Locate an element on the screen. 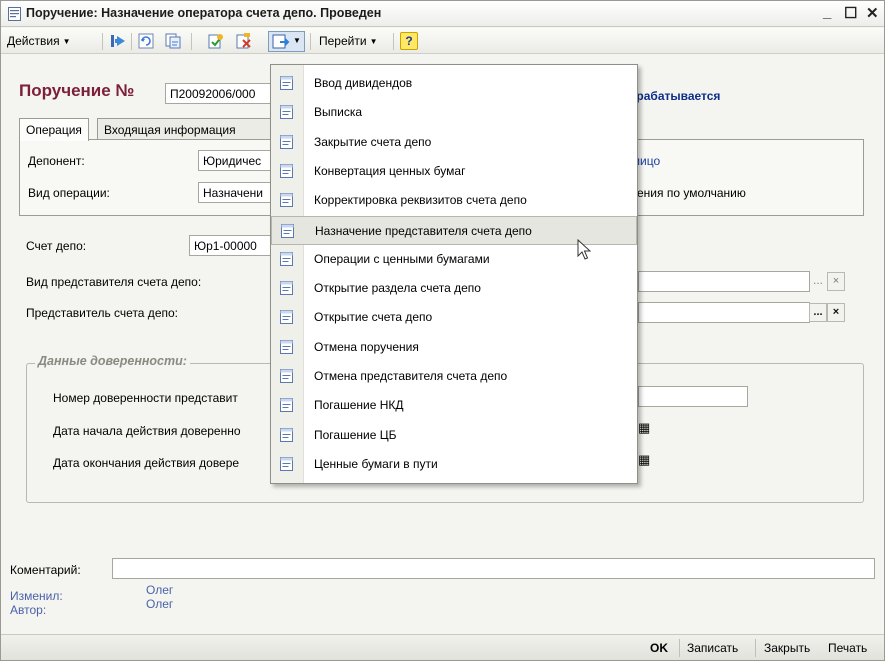  print-button: Печать is located at coordinates (847, 648).